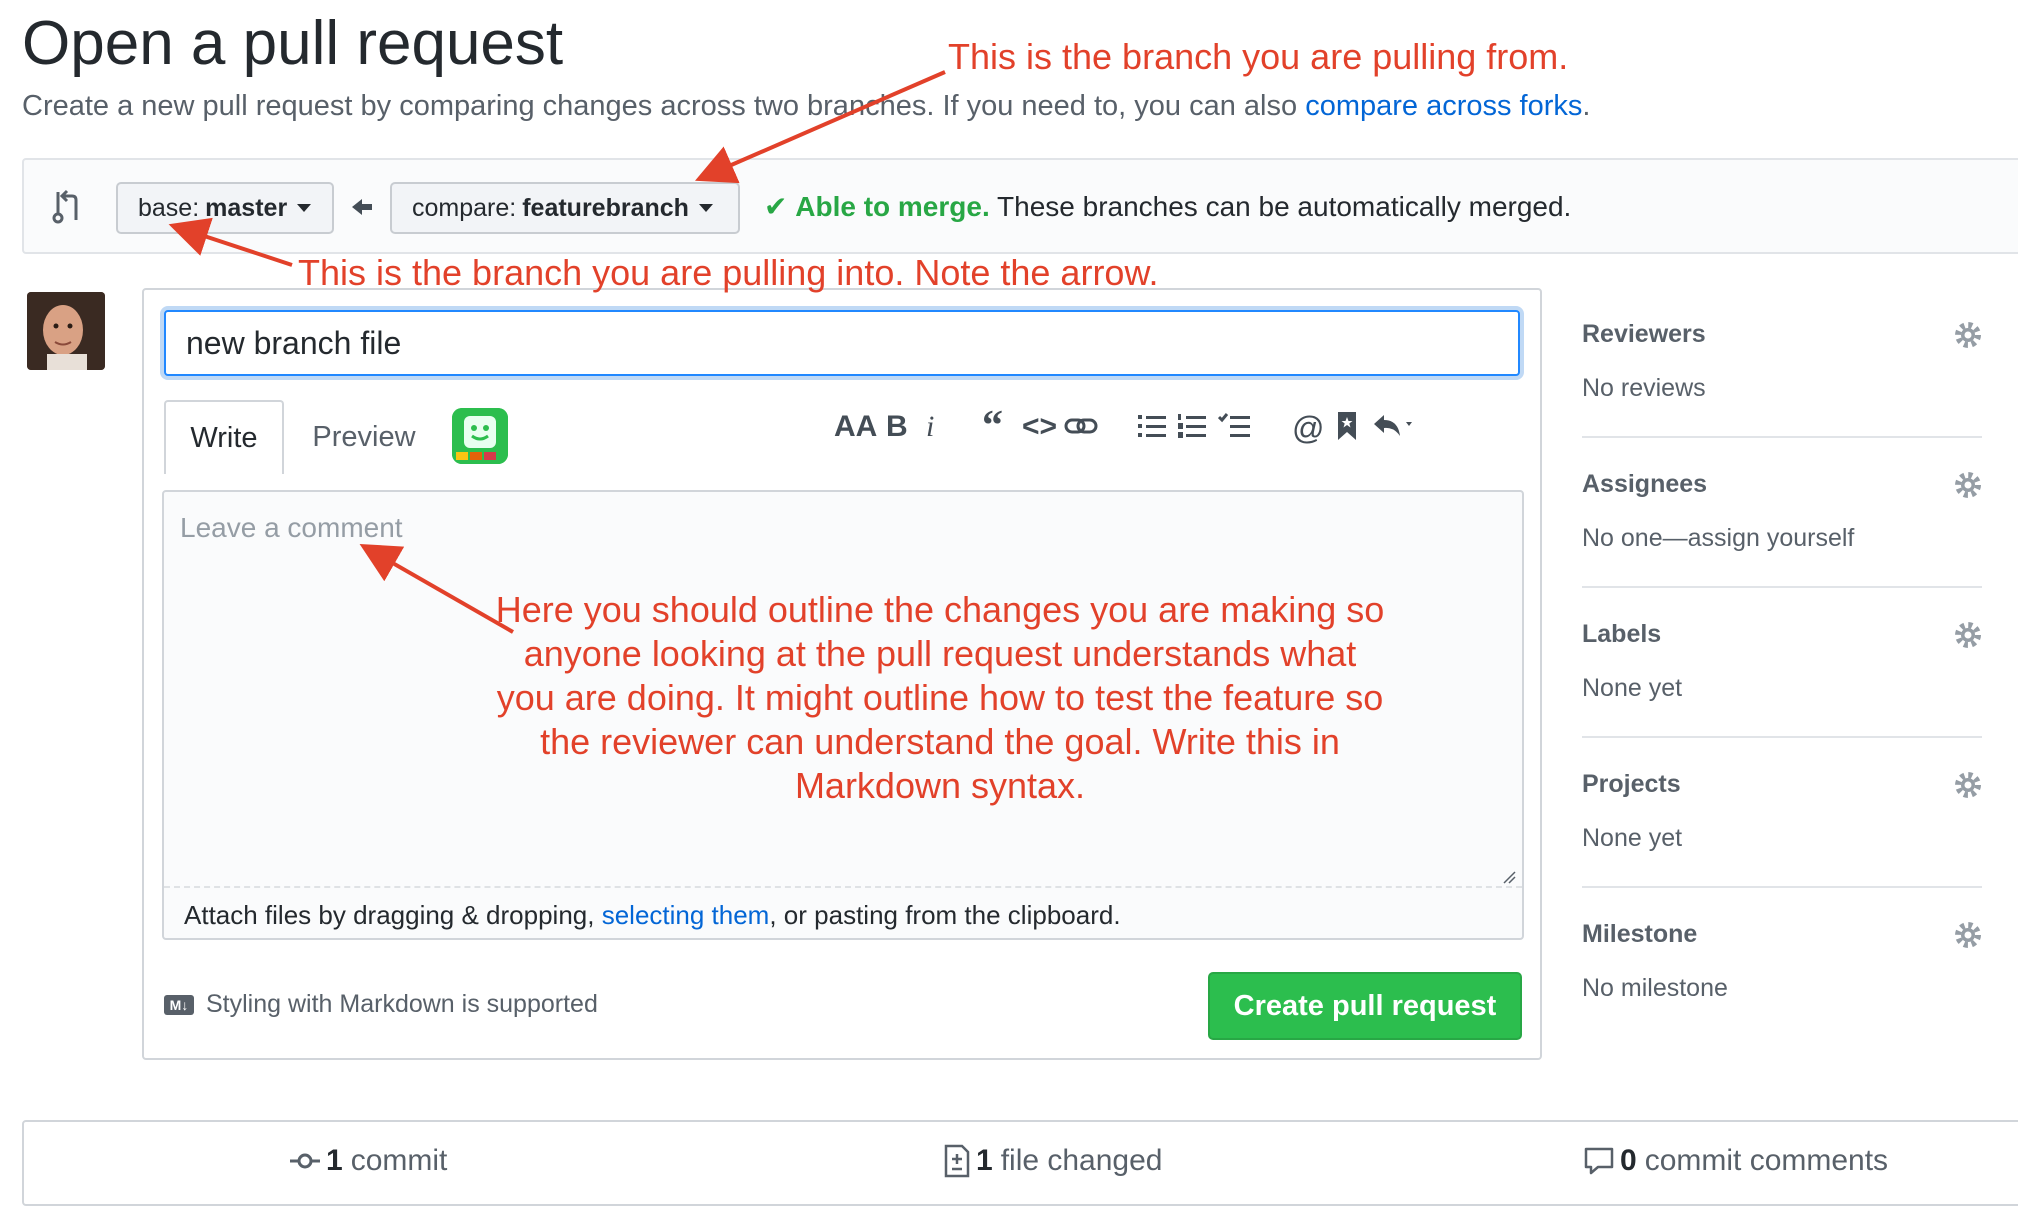  Describe the element at coordinates (230, 242) in the screenshot. I see `annotation-arrow-base` at that location.